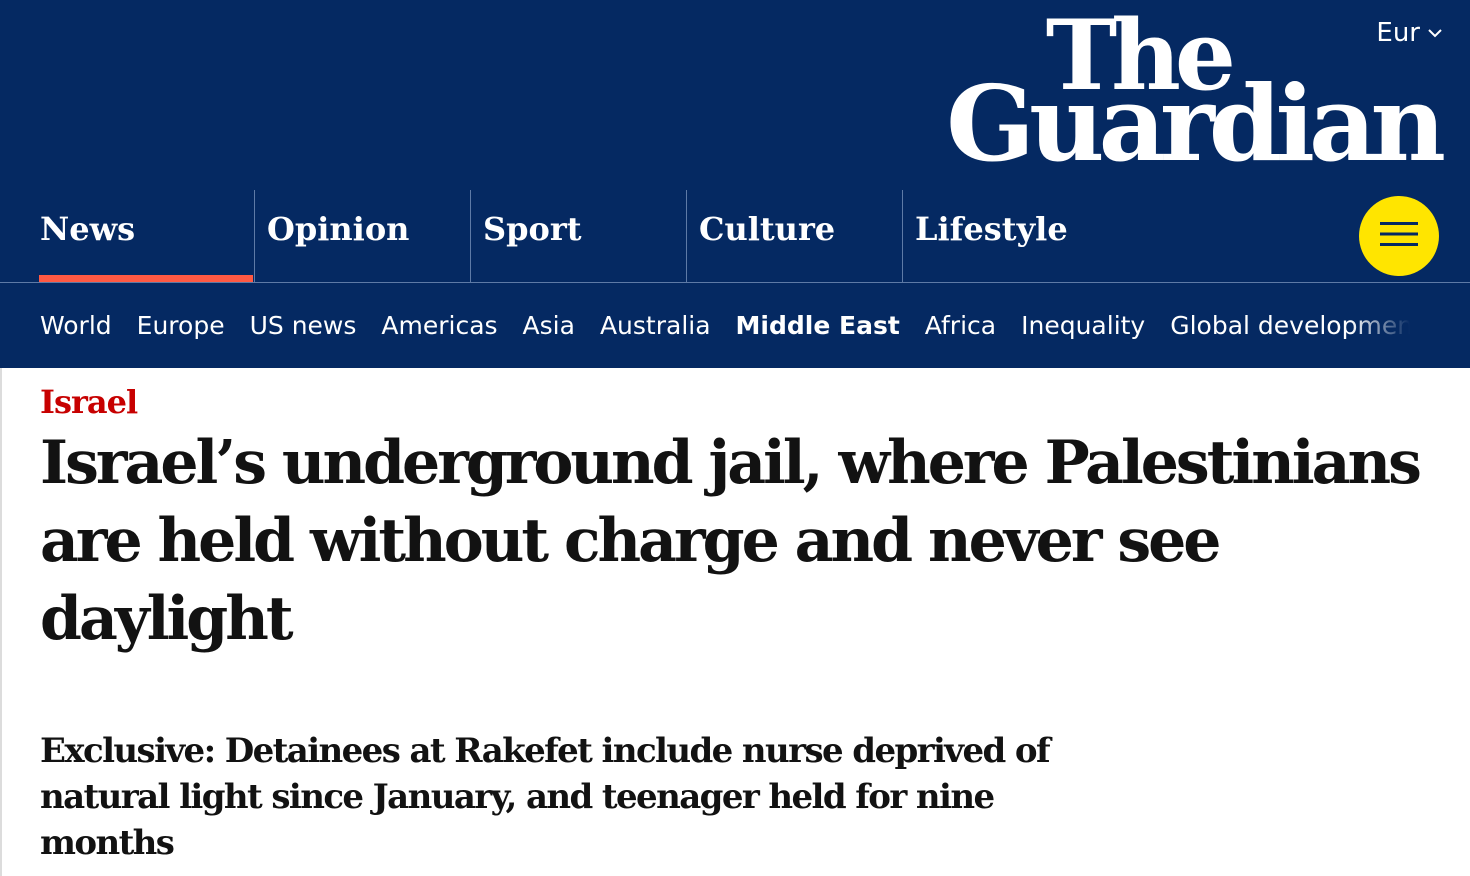 The image size is (1470, 876). I want to click on pillar-news: News, so click(140, 236).